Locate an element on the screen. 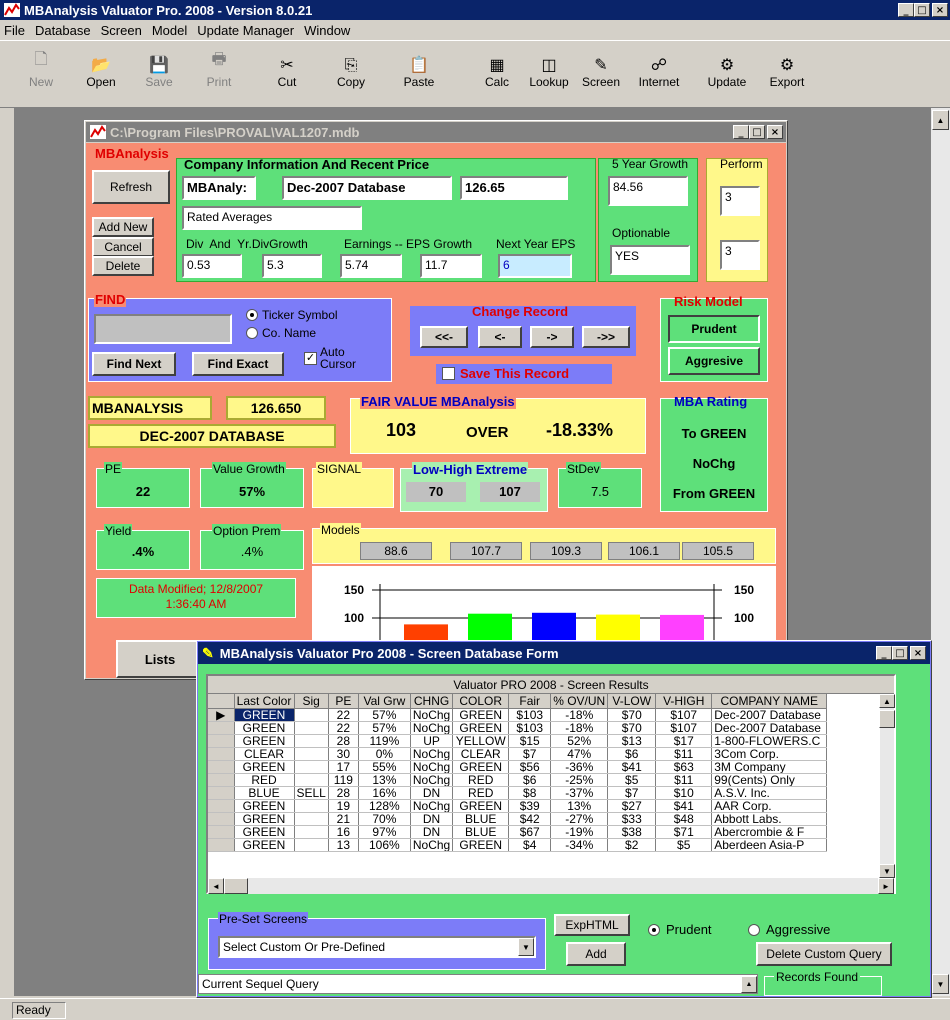 This screenshot has width=950, height=1020. screen-close-icon: × is located at coordinates (918, 653).